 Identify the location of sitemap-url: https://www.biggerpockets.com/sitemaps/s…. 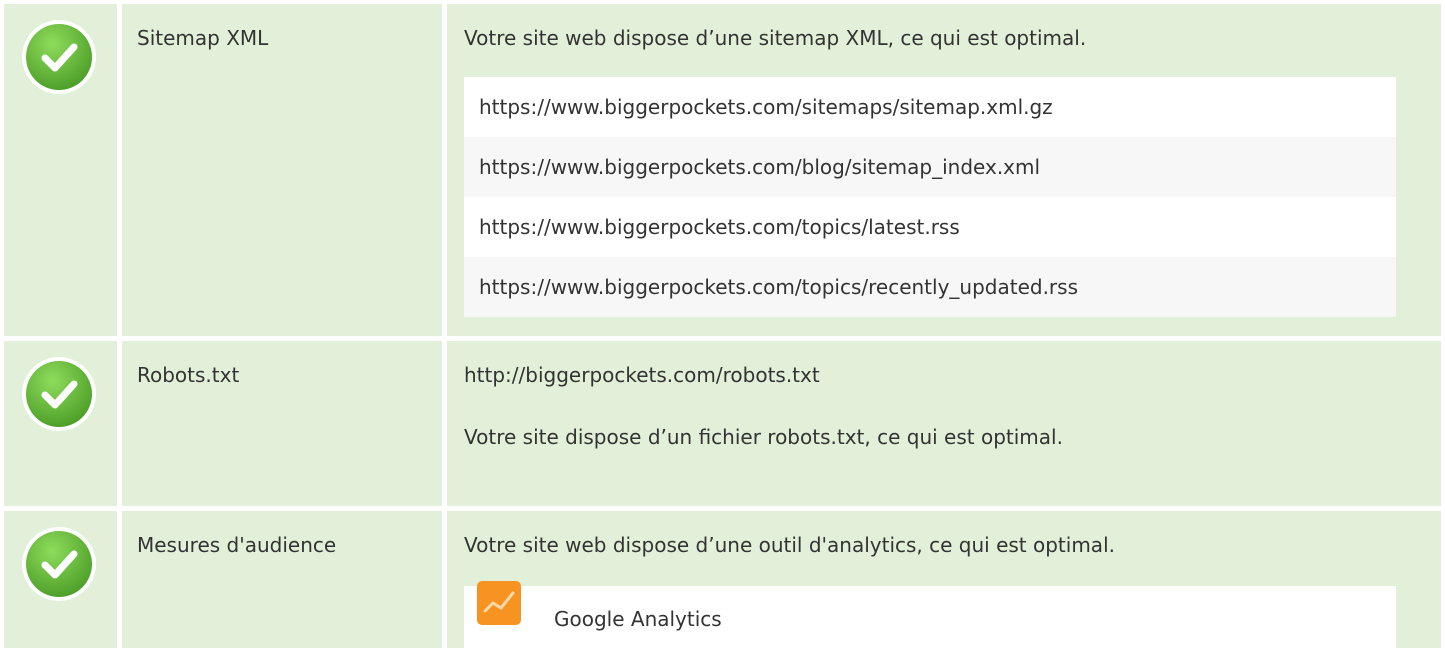
(930, 107).